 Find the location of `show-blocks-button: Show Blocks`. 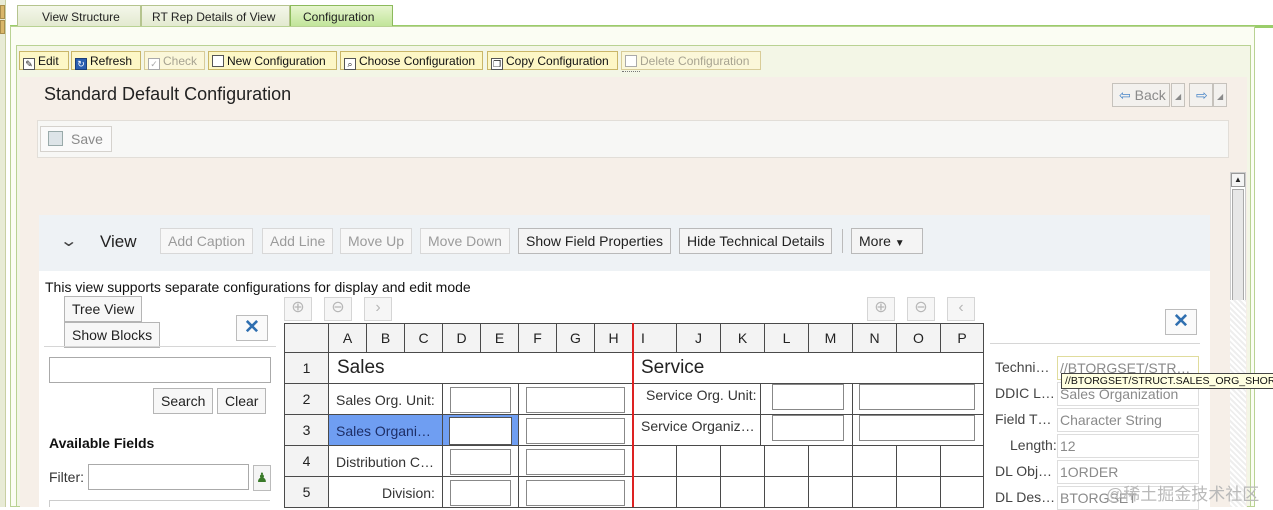

show-blocks-button: Show Blocks is located at coordinates (112, 335).